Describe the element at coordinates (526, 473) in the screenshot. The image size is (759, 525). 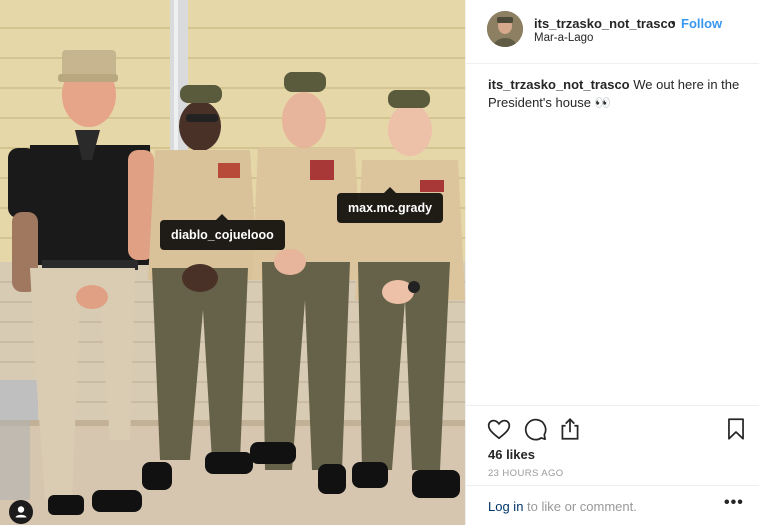
I see `post-timestamp: 23 HOURS AGO` at that location.